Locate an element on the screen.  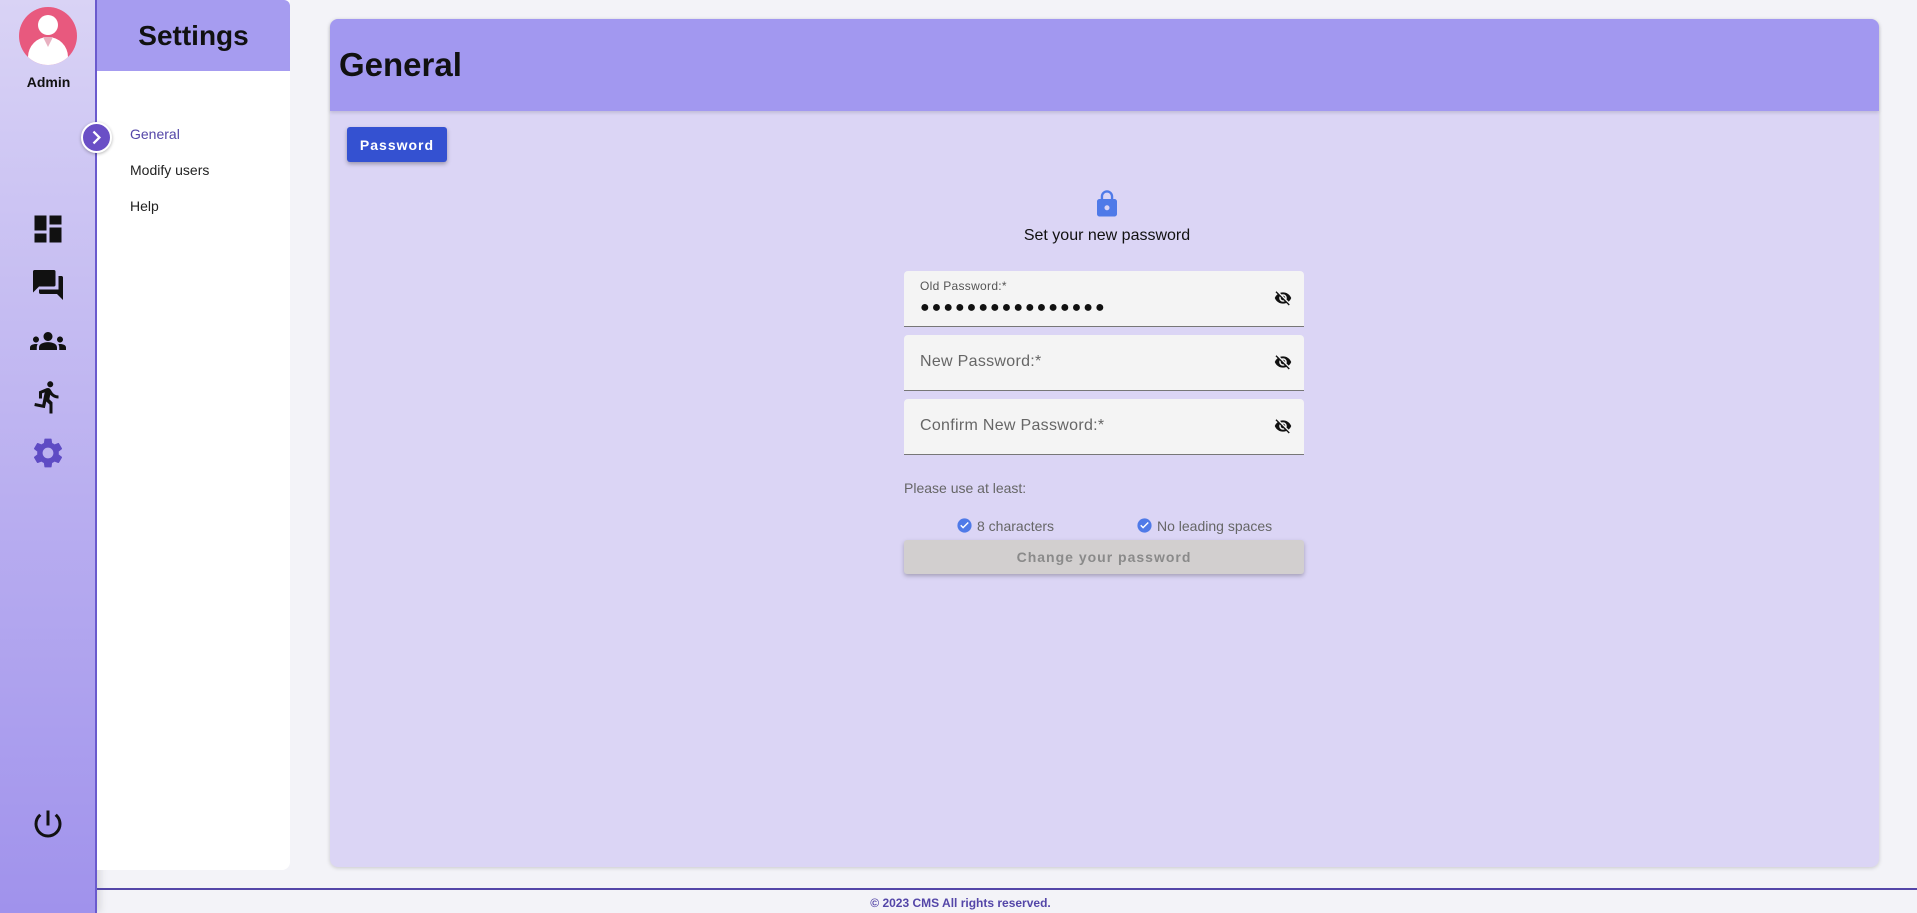
settings-menu: General Modify users Help is located at coordinates (193, 147).